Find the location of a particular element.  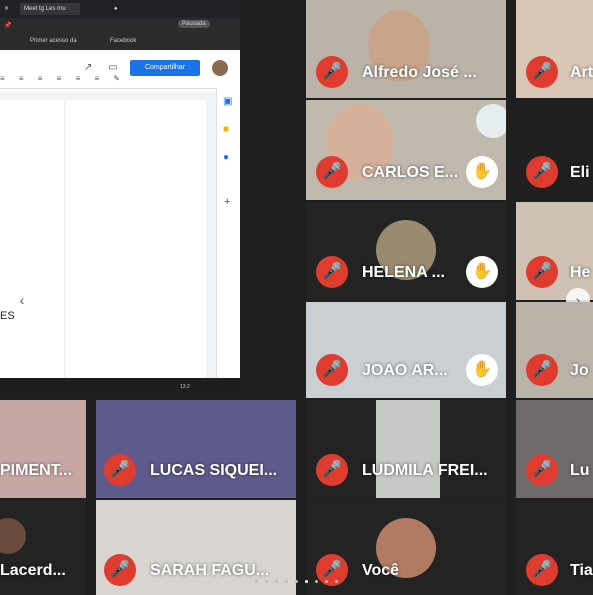

participant-tile: 🎤 CARLOS E... ✋ is located at coordinates (406, 150).